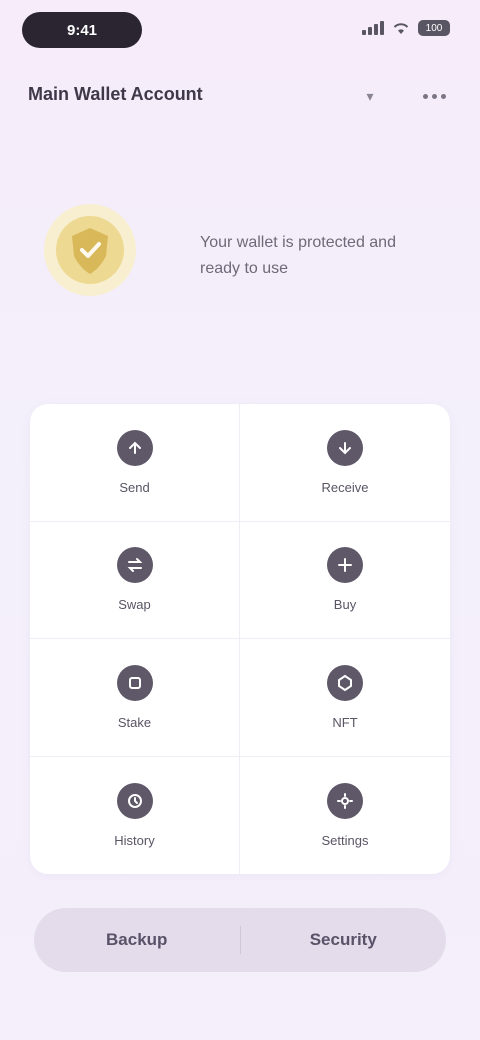 The width and height of the screenshot is (480, 1040). Describe the element at coordinates (344, 940) in the screenshot. I see `security-button: Security` at that location.